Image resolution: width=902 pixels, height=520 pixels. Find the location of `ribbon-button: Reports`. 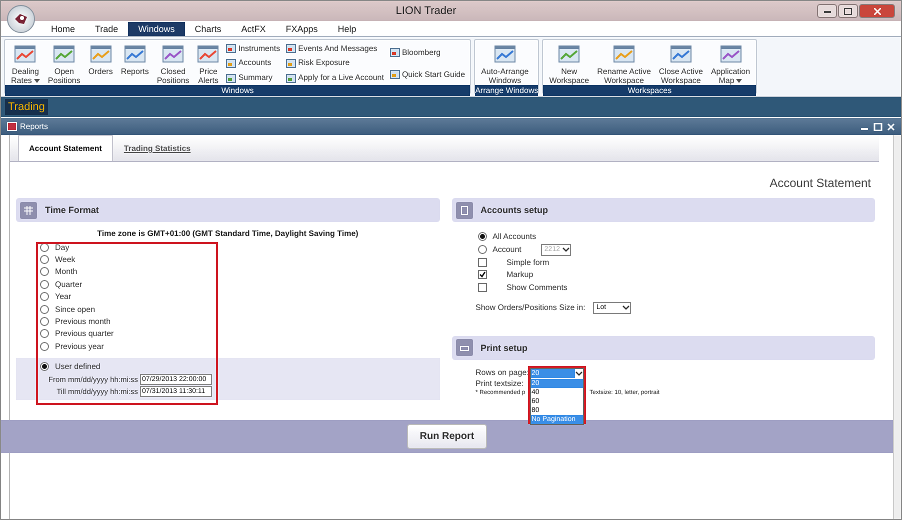

ribbon-button: Reports is located at coordinates (135, 63).